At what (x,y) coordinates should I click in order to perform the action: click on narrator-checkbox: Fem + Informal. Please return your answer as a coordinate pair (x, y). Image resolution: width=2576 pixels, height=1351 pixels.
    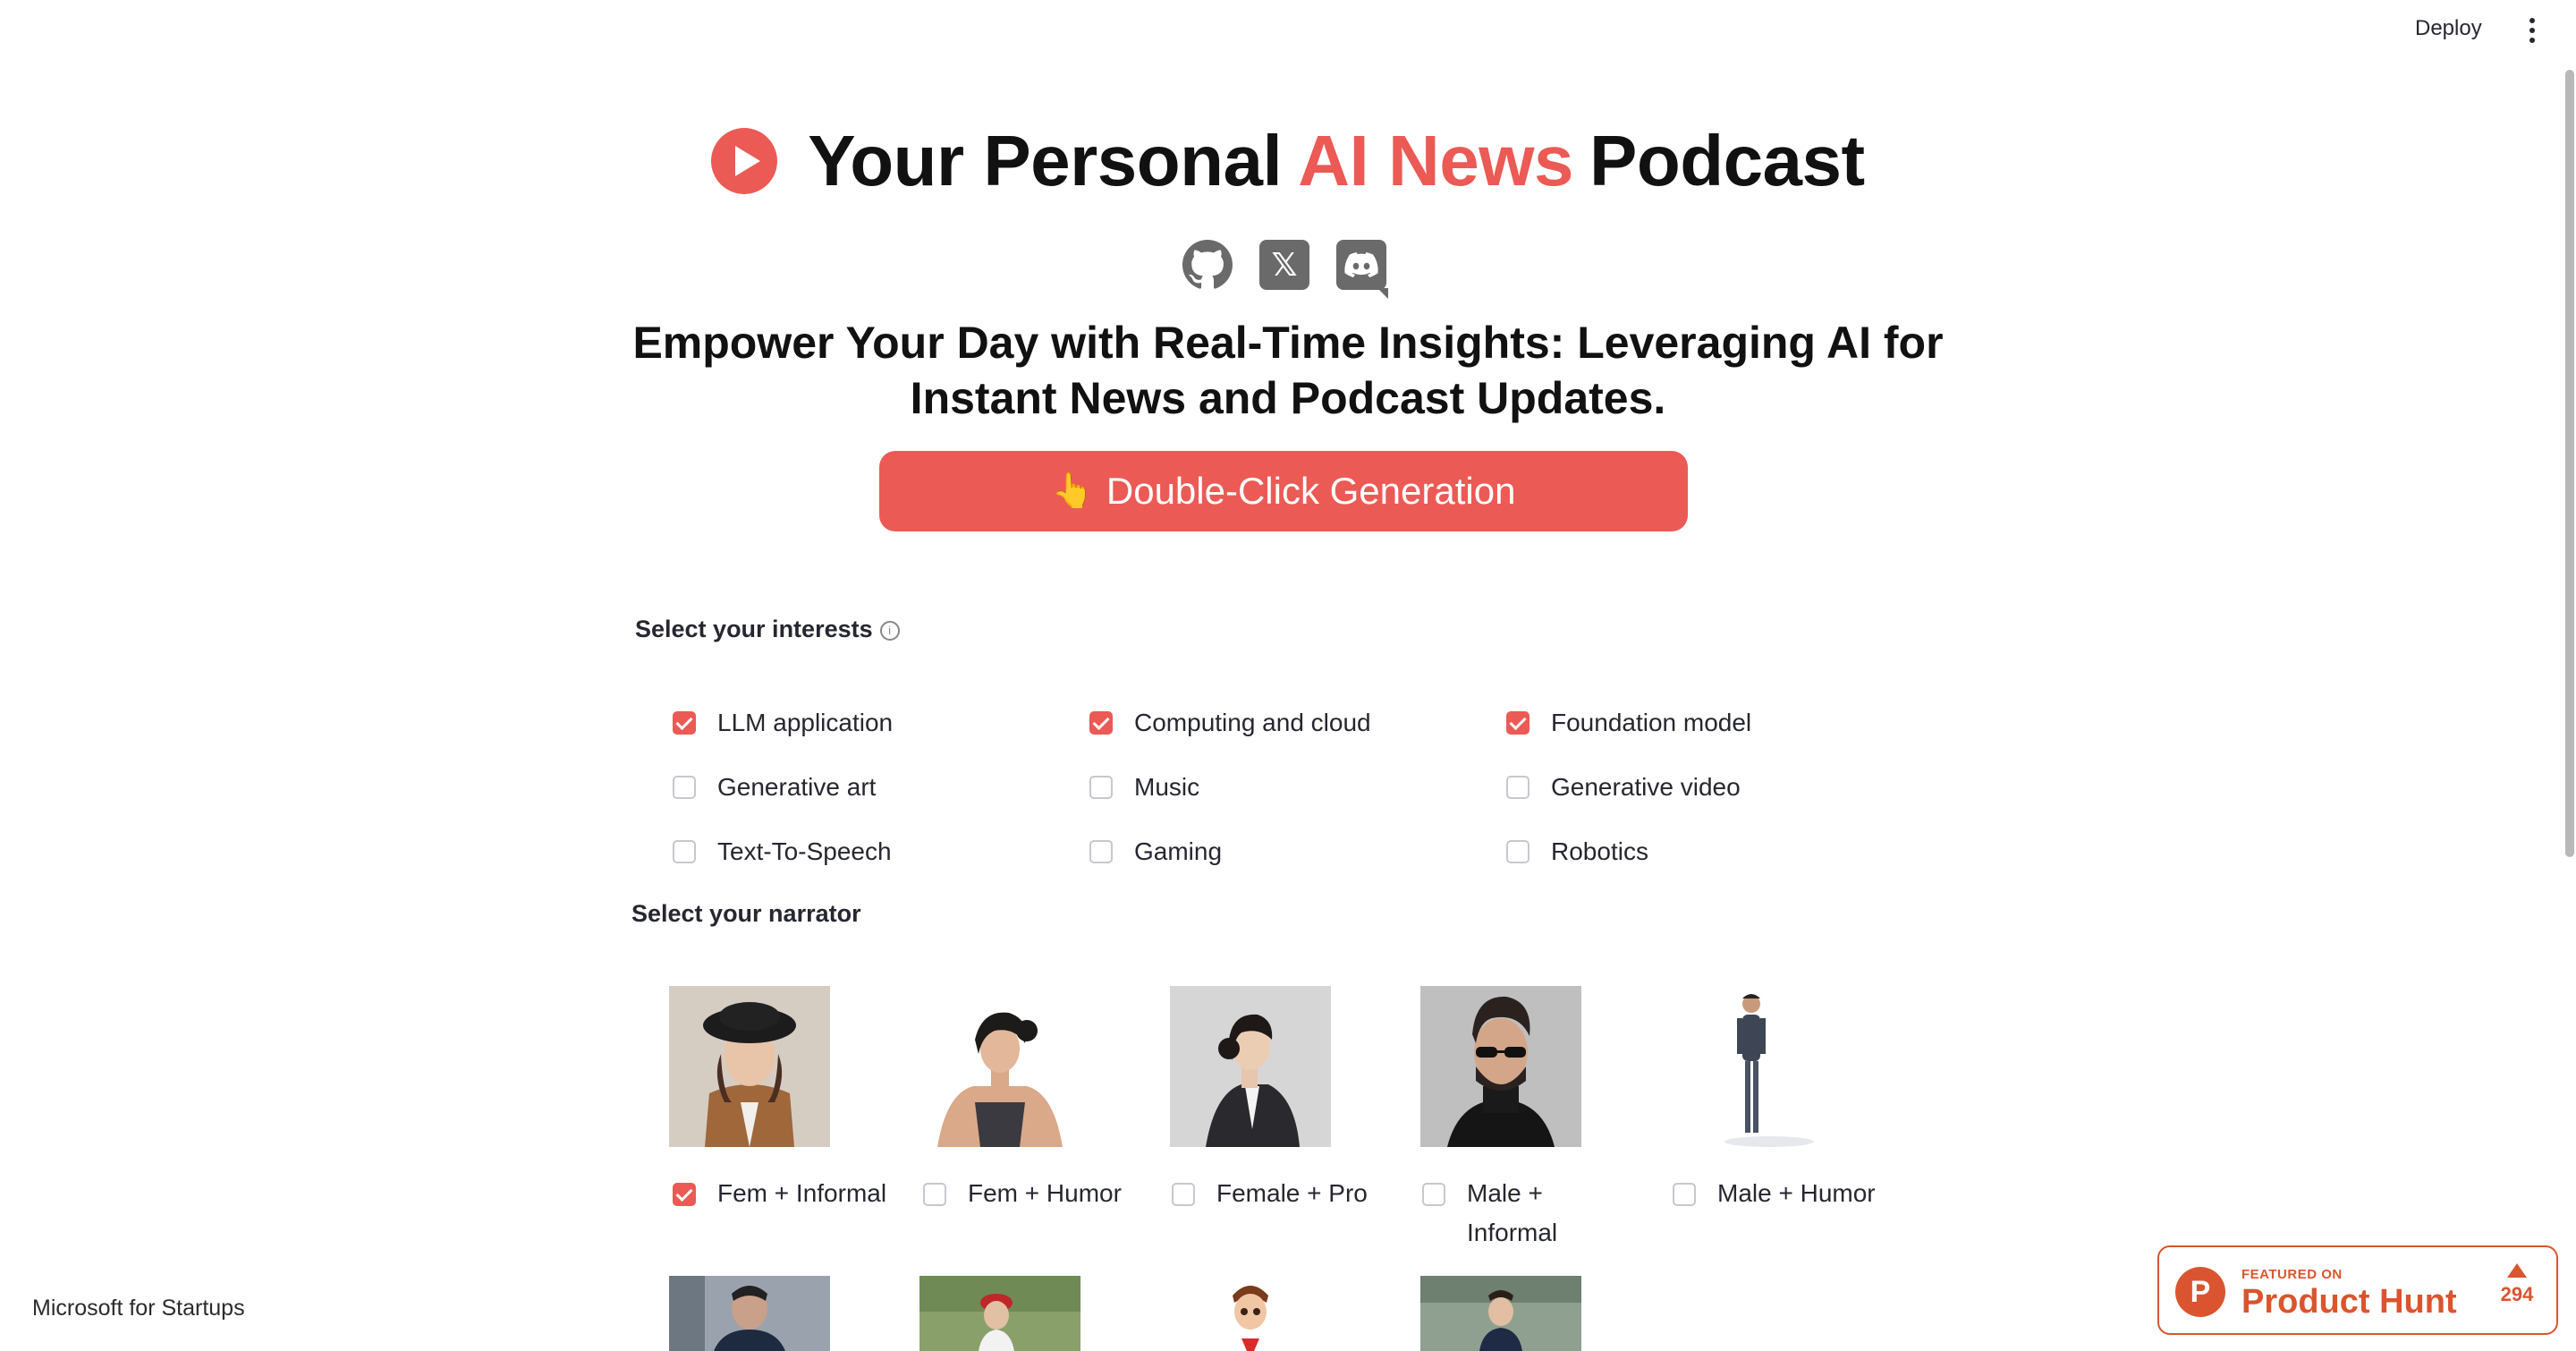
    Looking at the image, I should click on (779, 1196).